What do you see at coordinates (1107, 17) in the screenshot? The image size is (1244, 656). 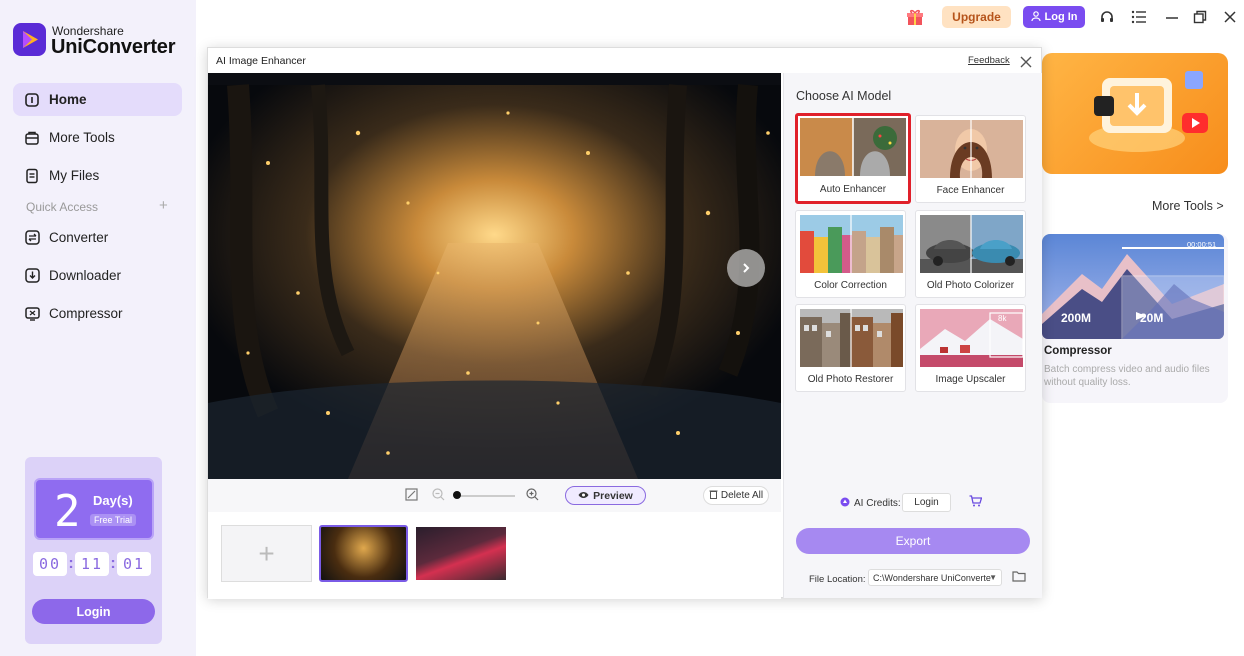 I see `headset-icon` at bounding box center [1107, 17].